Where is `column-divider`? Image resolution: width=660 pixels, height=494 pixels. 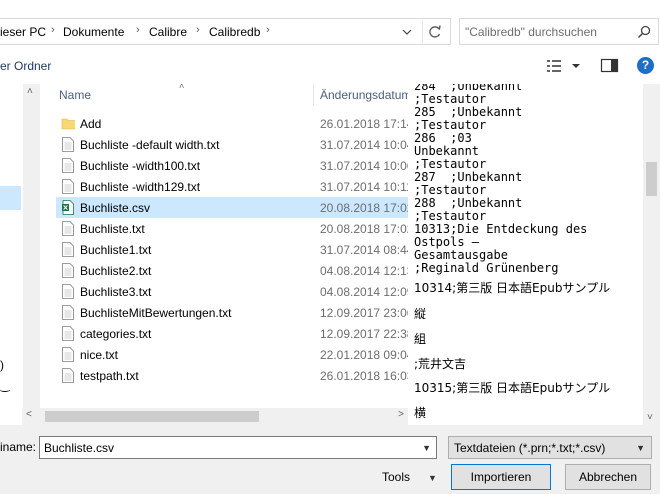
column-divider is located at coordinates (313, 95).